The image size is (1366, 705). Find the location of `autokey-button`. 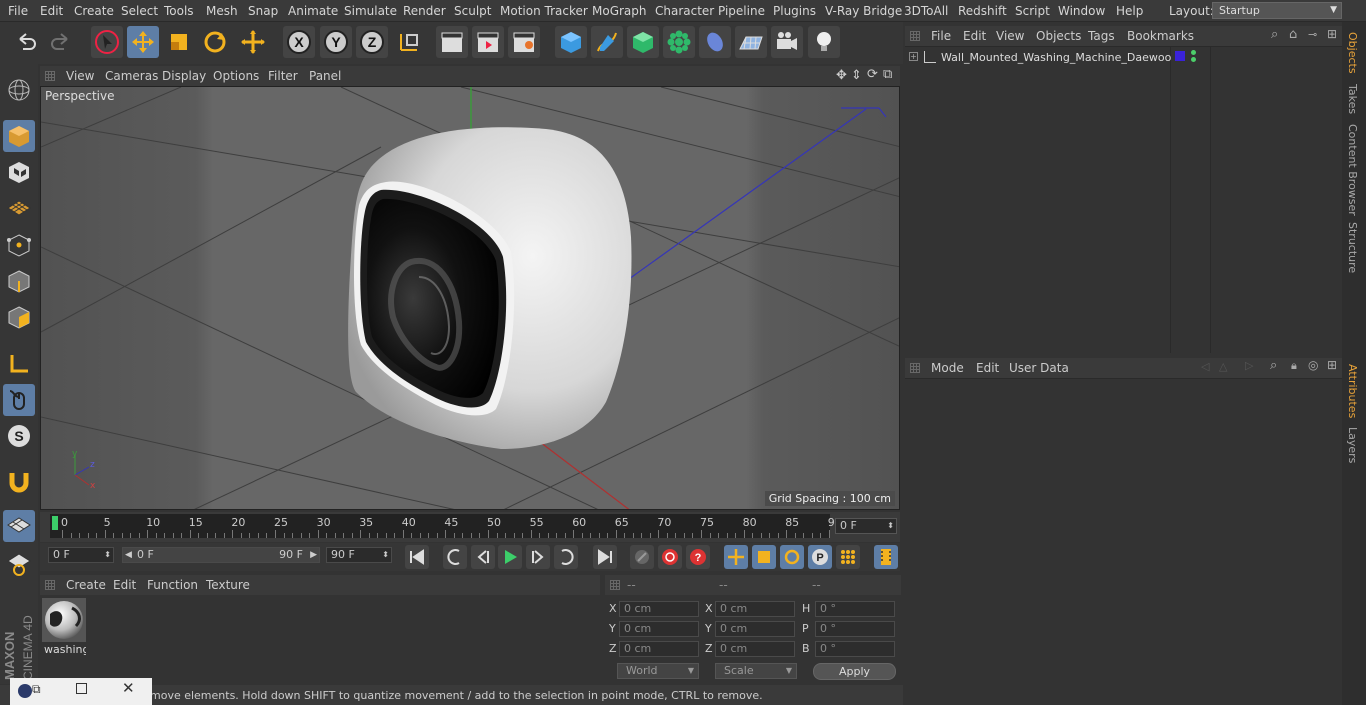

autokey-button is located at coordinates (670, 557).